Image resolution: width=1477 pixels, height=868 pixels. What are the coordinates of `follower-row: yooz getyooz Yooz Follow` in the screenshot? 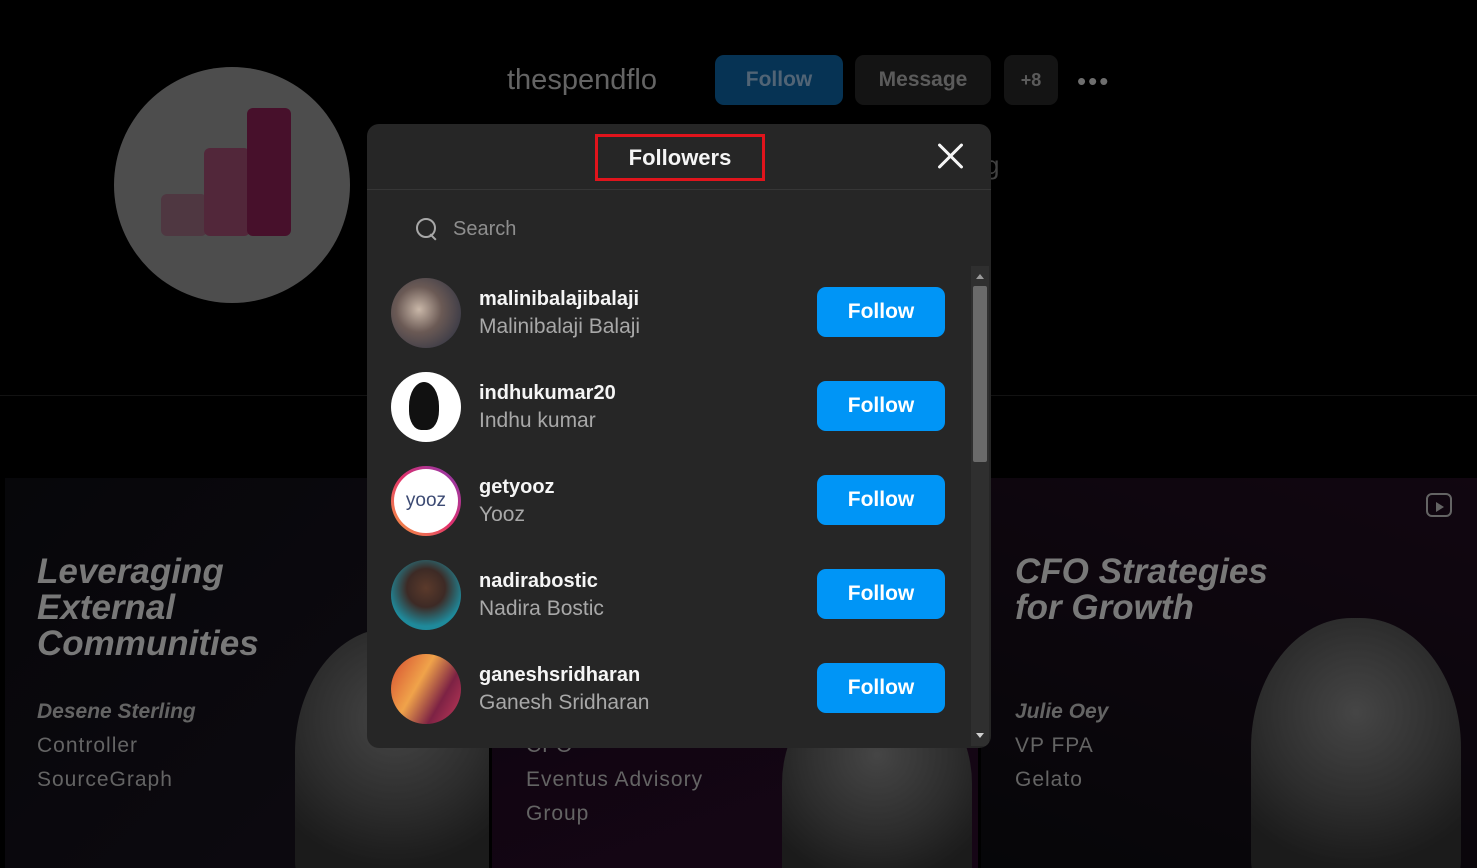 It's located at (667, 501).